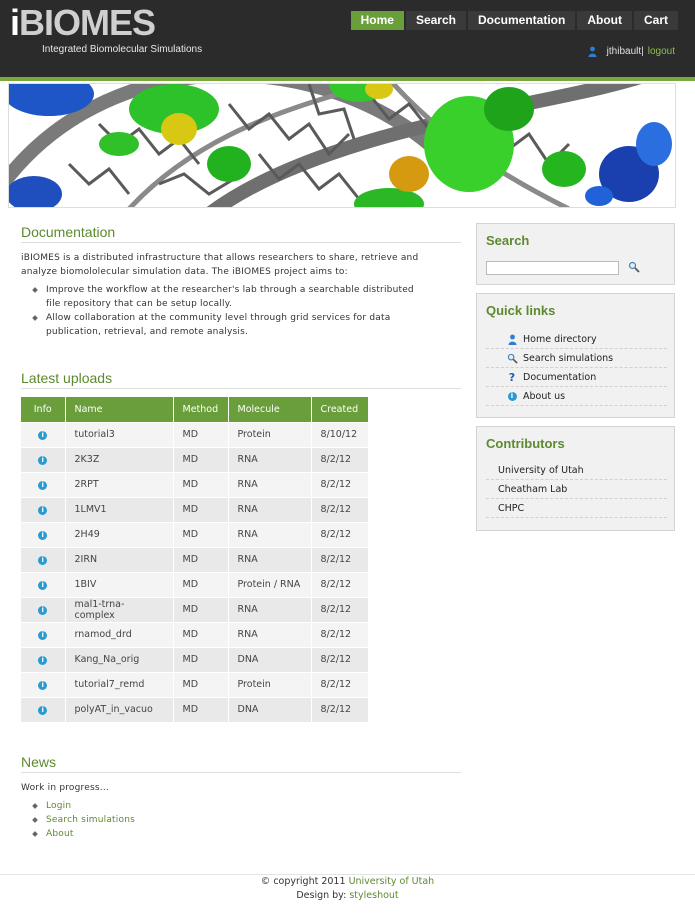 The image size is (695, 924). What do you see at coordinates (631, 51) in the screenshot?
I see `user-area: jthibault | logout` at bounding box center [631, 51].